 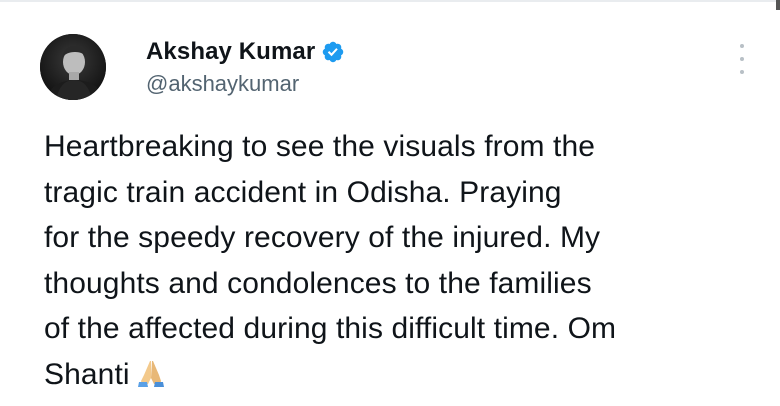 I want to click on tweet-line: Shanti, so click(x=87, y=374).